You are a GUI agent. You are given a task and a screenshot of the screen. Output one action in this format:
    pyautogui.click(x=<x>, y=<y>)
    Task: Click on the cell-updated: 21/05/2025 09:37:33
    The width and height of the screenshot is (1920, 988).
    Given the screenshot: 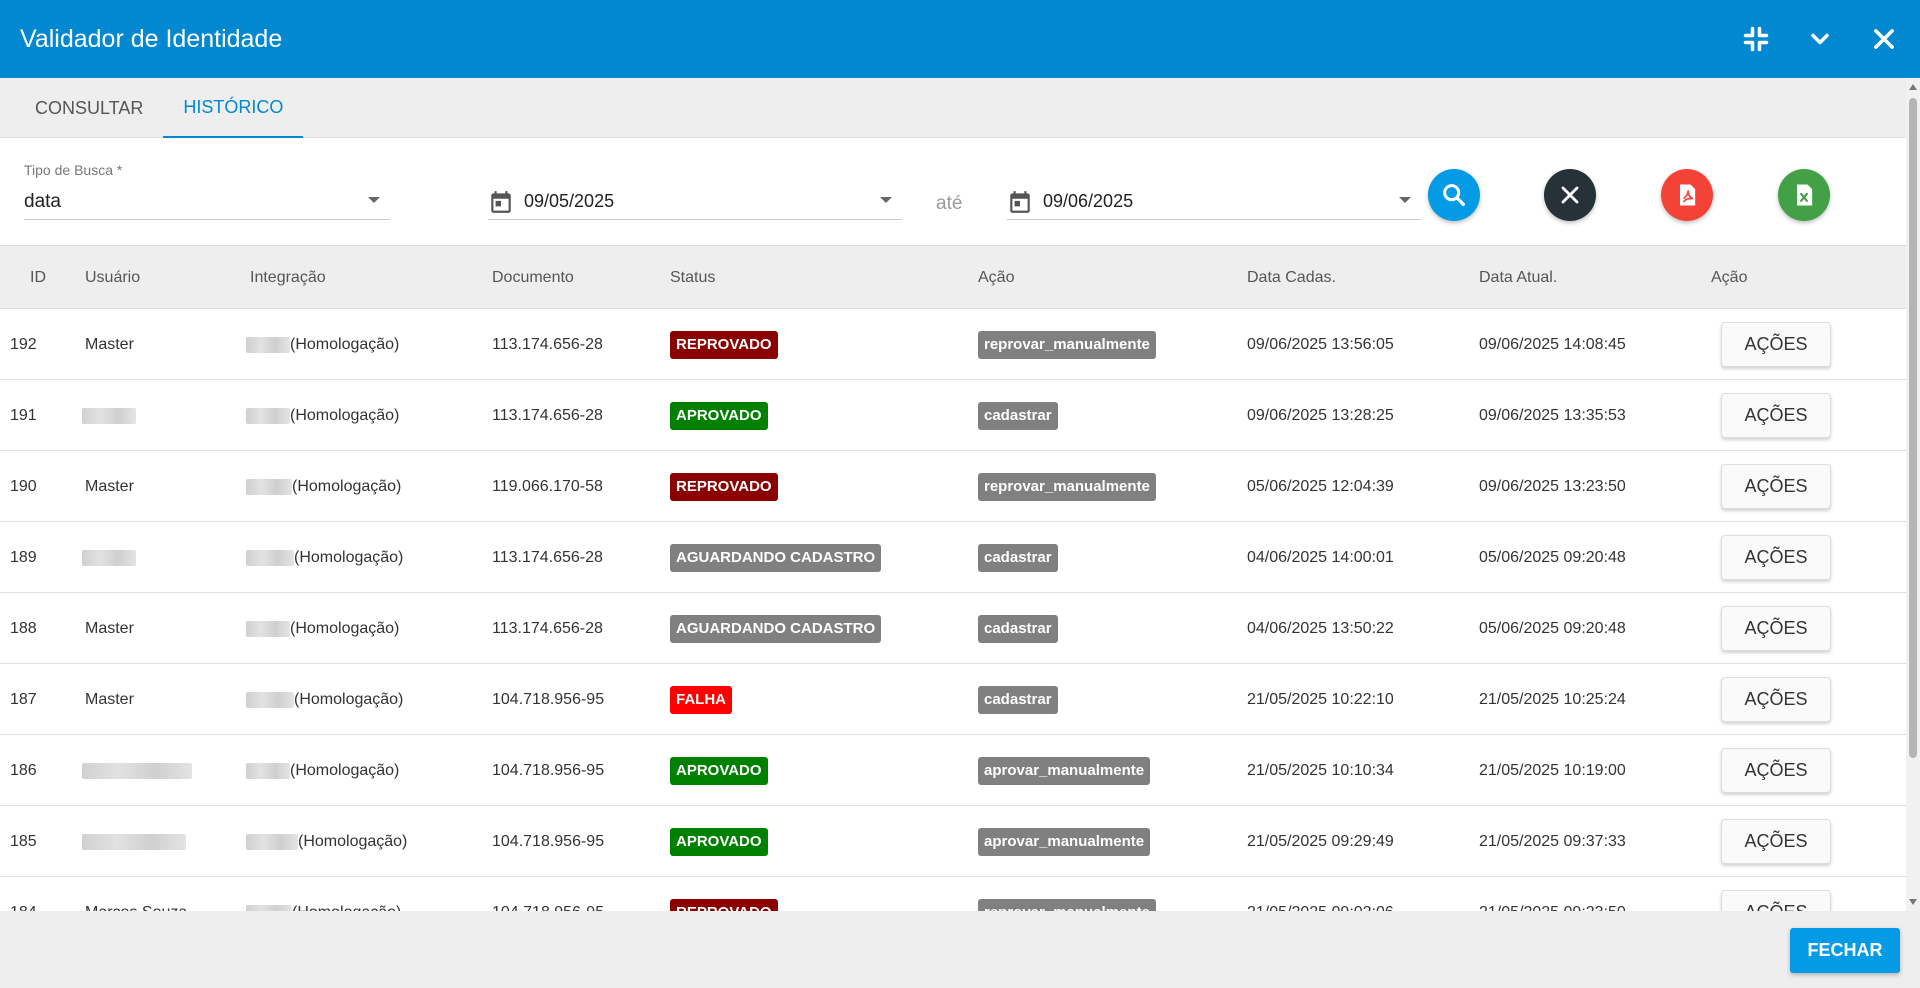 What is the action you would take?
    pyautogui.click(x=1552, y=841)
    